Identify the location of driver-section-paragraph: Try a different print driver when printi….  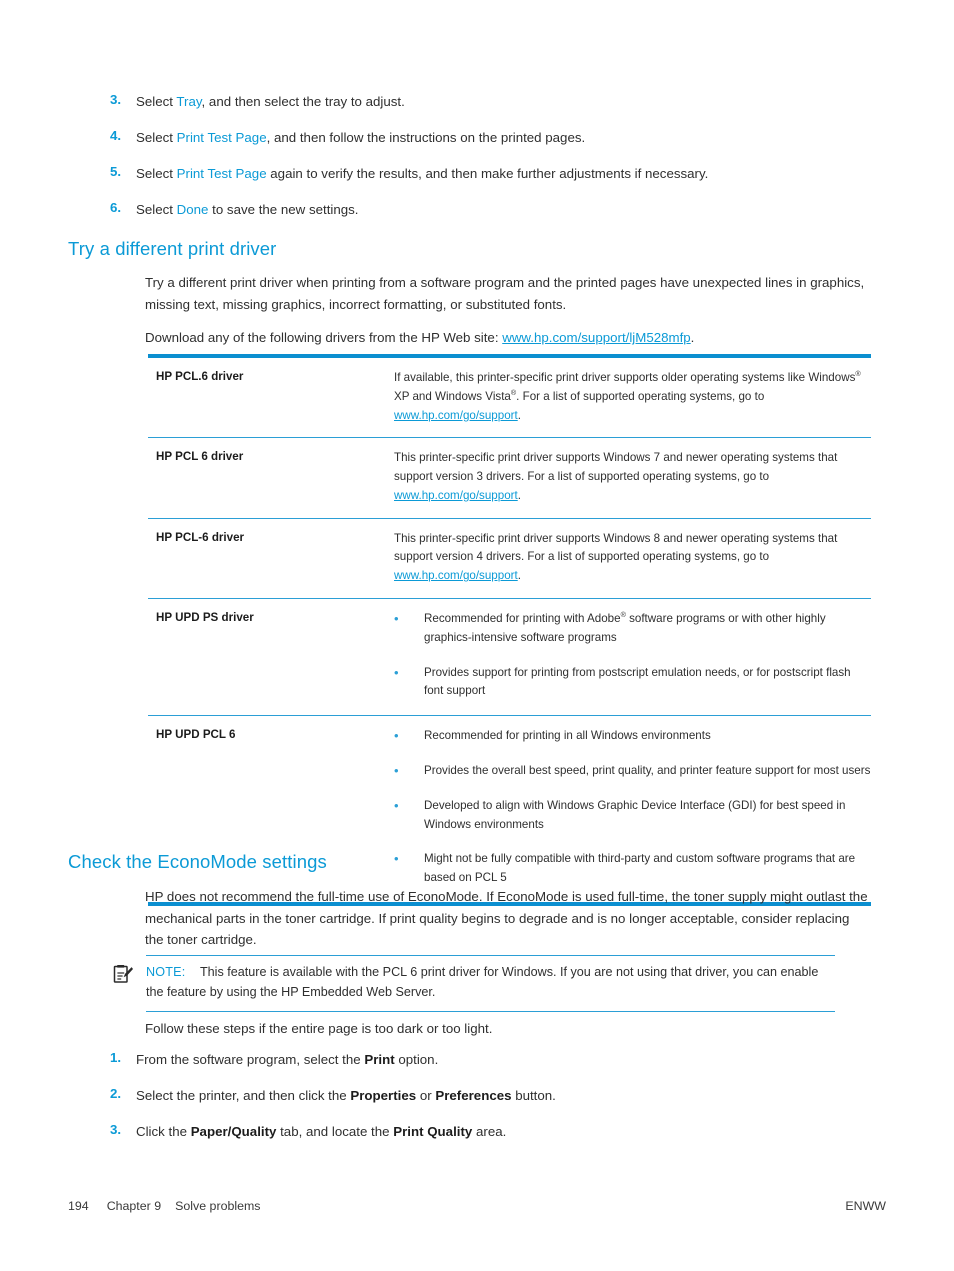
(507, 293).